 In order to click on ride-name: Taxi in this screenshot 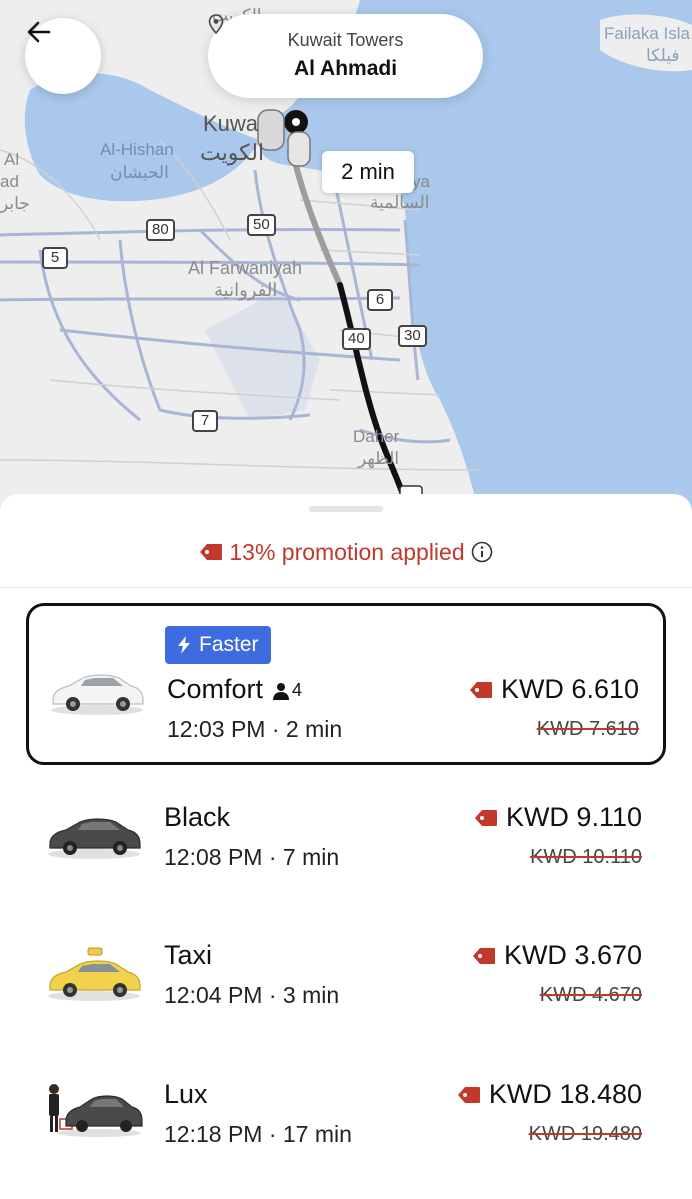, I will do `click(188, 955)`.